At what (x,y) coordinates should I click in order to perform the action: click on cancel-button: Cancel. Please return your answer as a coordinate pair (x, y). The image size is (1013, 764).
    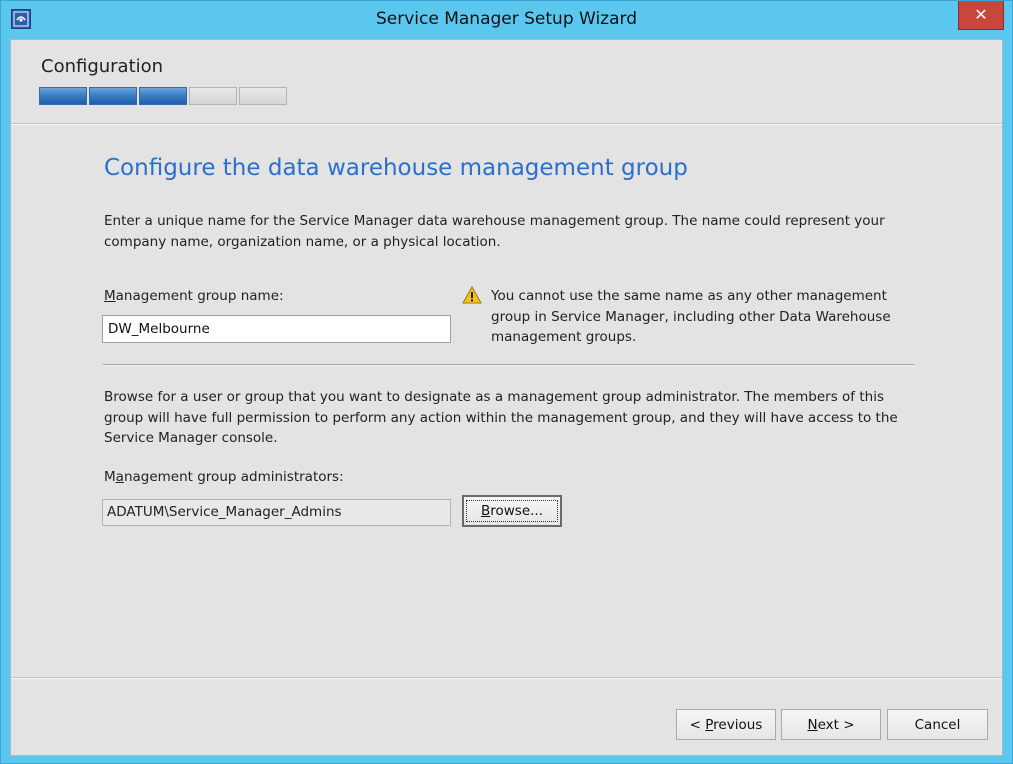
    Looking at the image, I should click on (937, 724).